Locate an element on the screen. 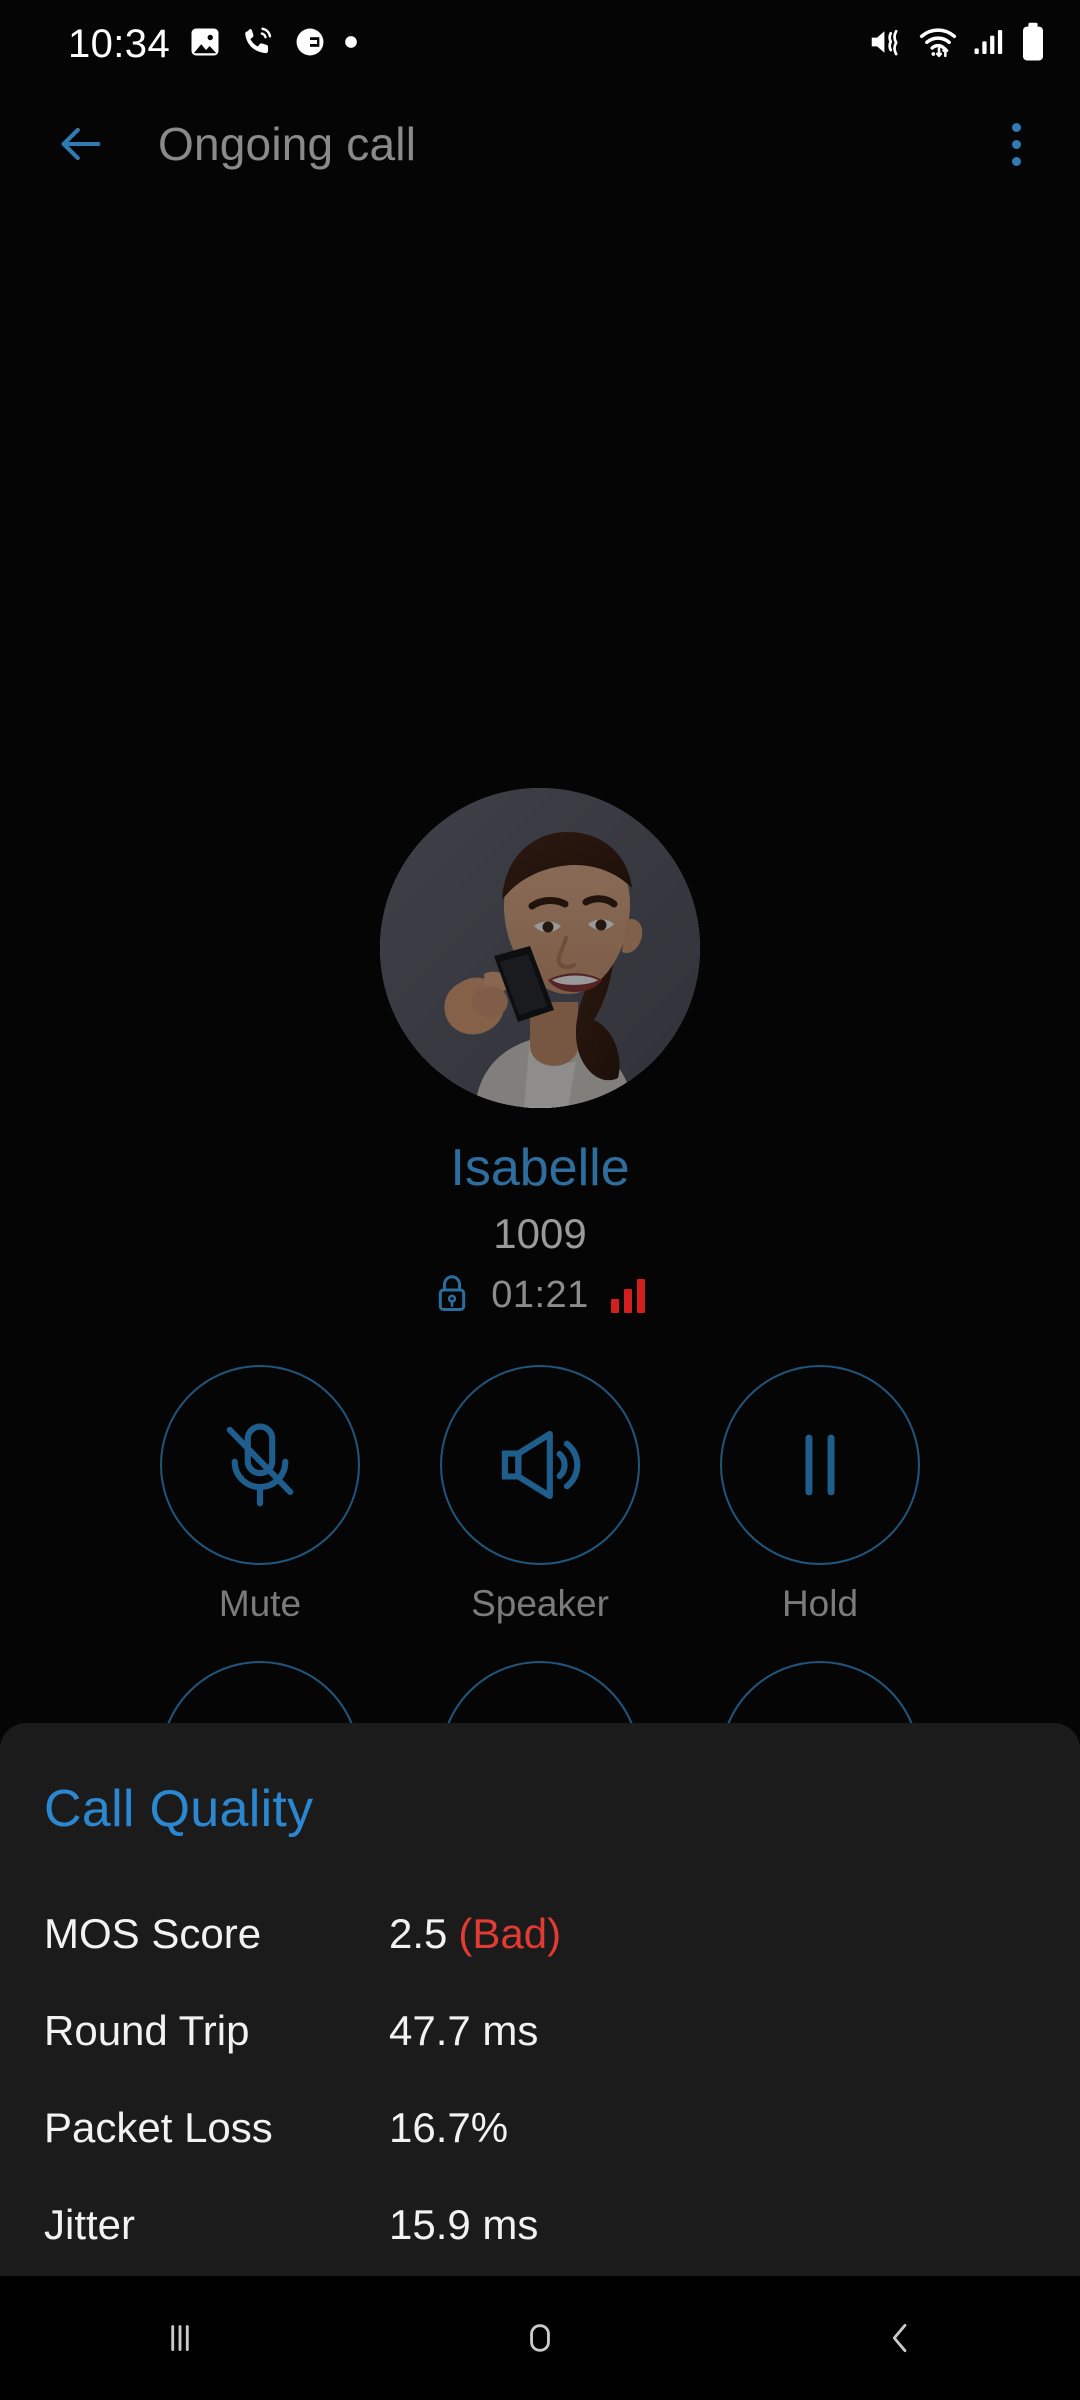 Image resolution: width=1080 pixels, height=2400 pixels. call-quality-title: Call Quality is located at coordinates (179, 1809).